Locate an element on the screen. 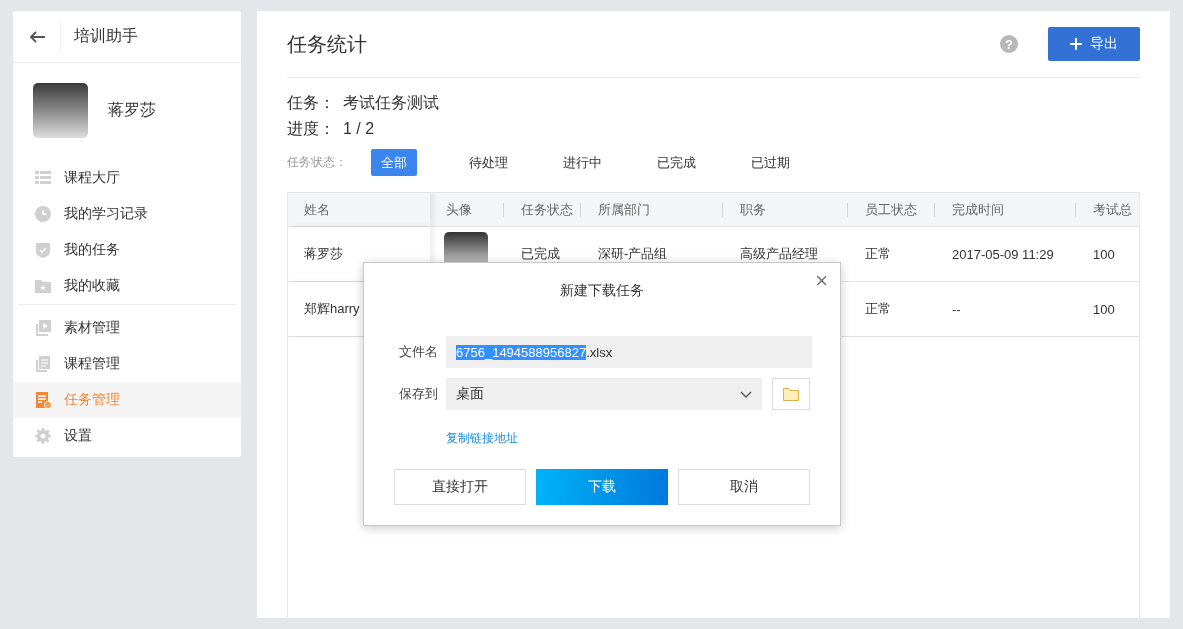  field-label: 保存到 is located at coordinates (418, 394).